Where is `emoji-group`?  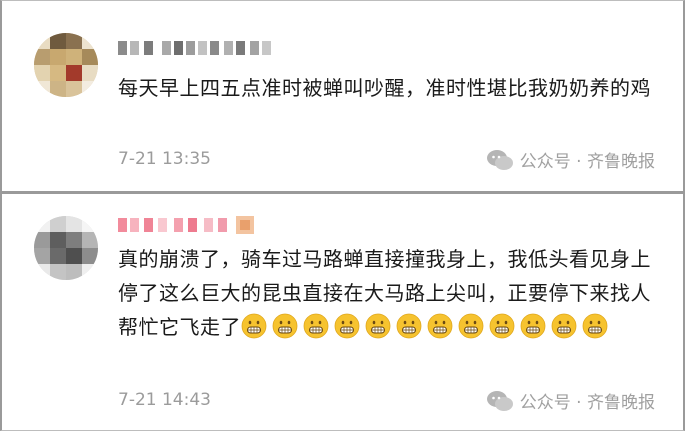 emoji-group is located at coordinates (427, 326).